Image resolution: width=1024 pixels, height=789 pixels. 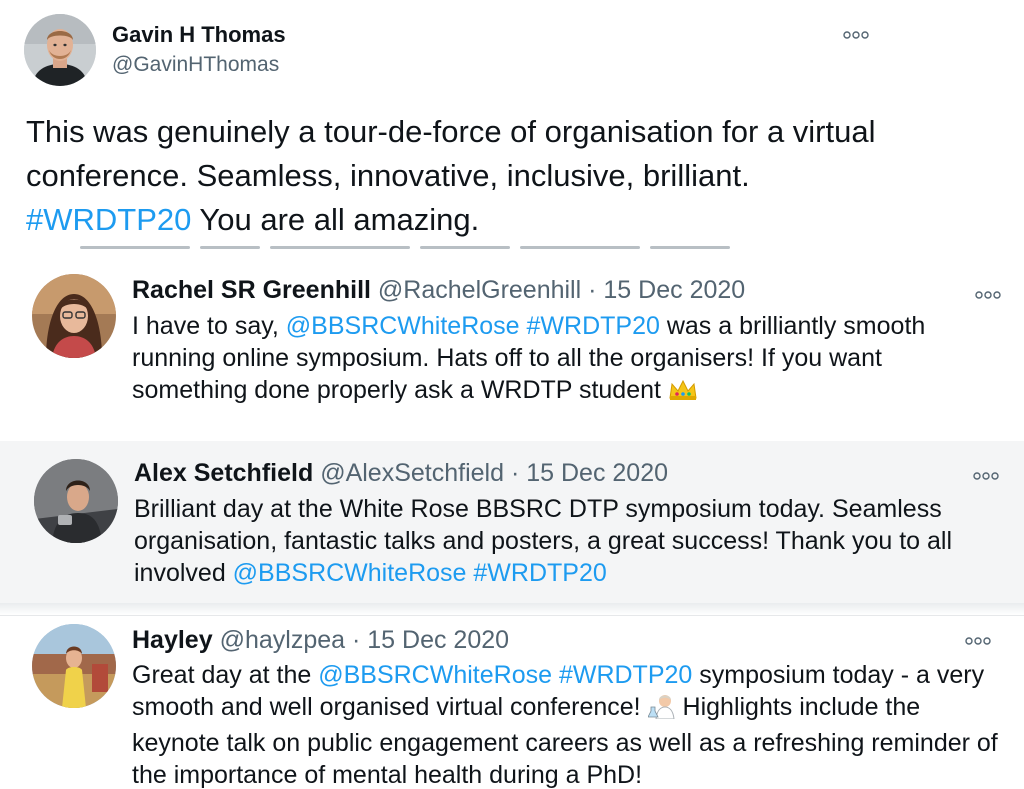 I want to click on author-handle: @RachelGreenhill, so click(x=479, y=290).